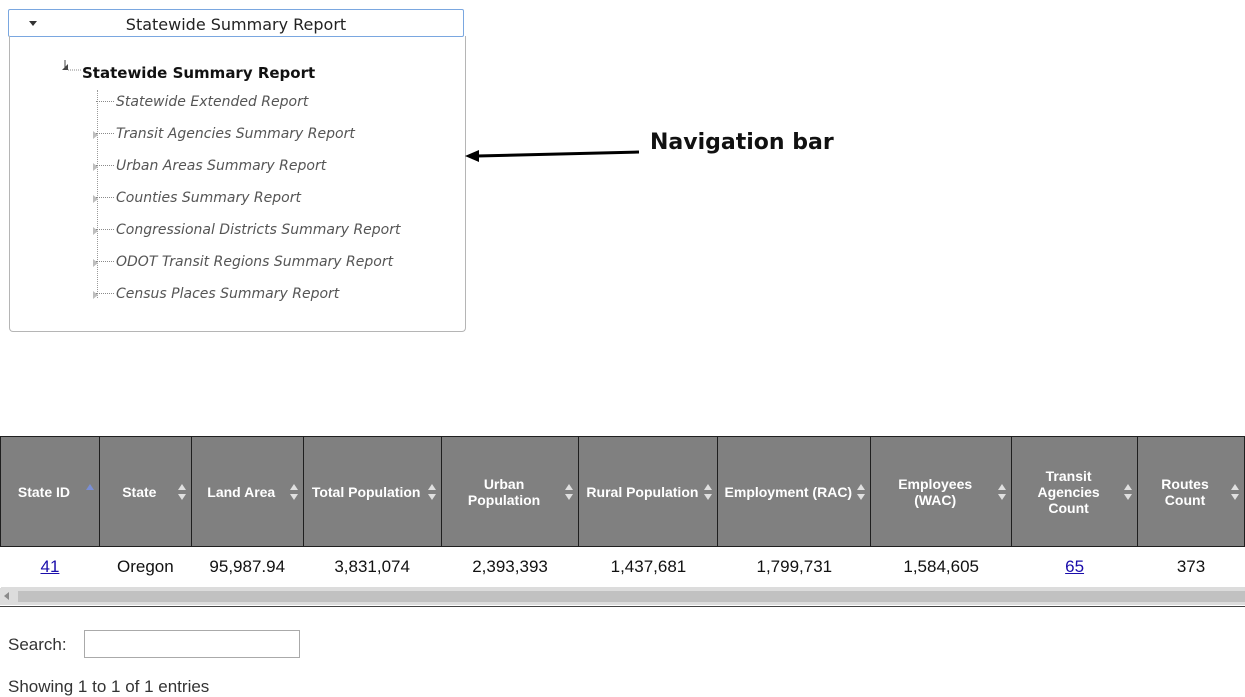 The width and height of the screenshot is (1245, 697). What do you see at coordinates (742, 142) in the screenshot?
I see `annotation-label: Navigation bar` at bounding box center [742, 142].